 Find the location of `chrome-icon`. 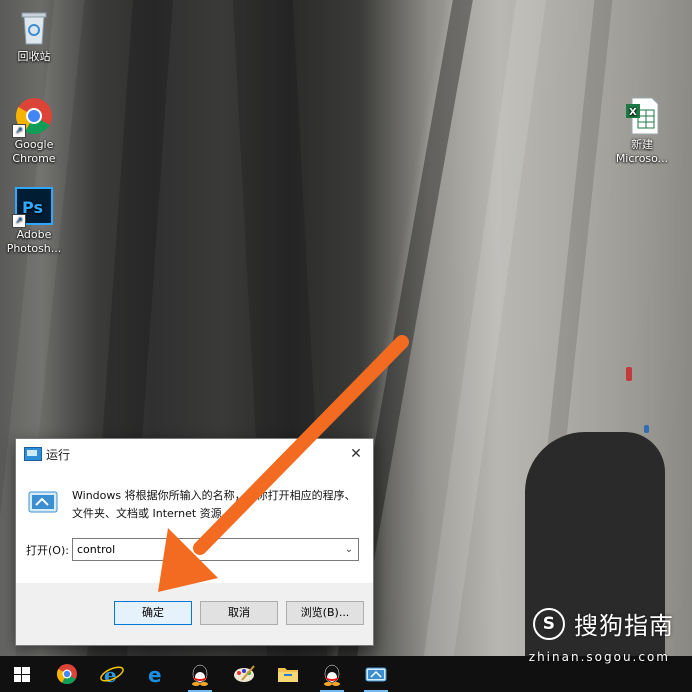

chrome-icon is located at coordinates (67, 674).